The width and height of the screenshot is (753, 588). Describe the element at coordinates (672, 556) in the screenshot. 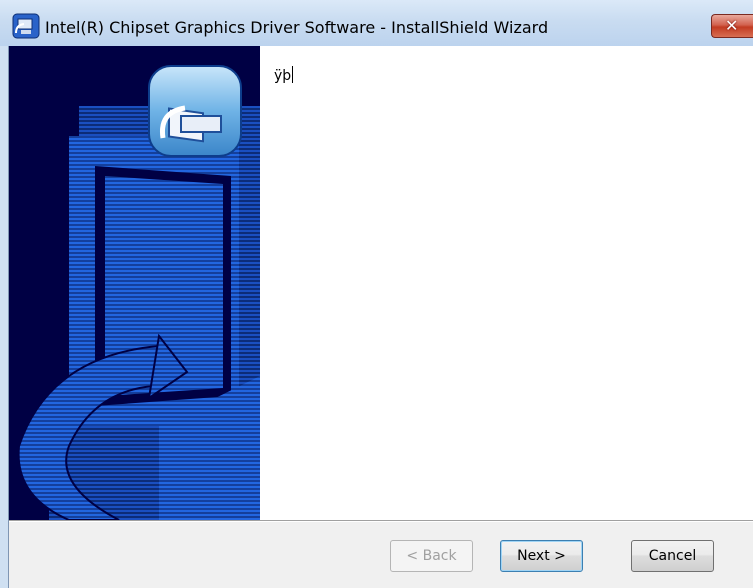

I see `cancel-button: Cancel` at that location.